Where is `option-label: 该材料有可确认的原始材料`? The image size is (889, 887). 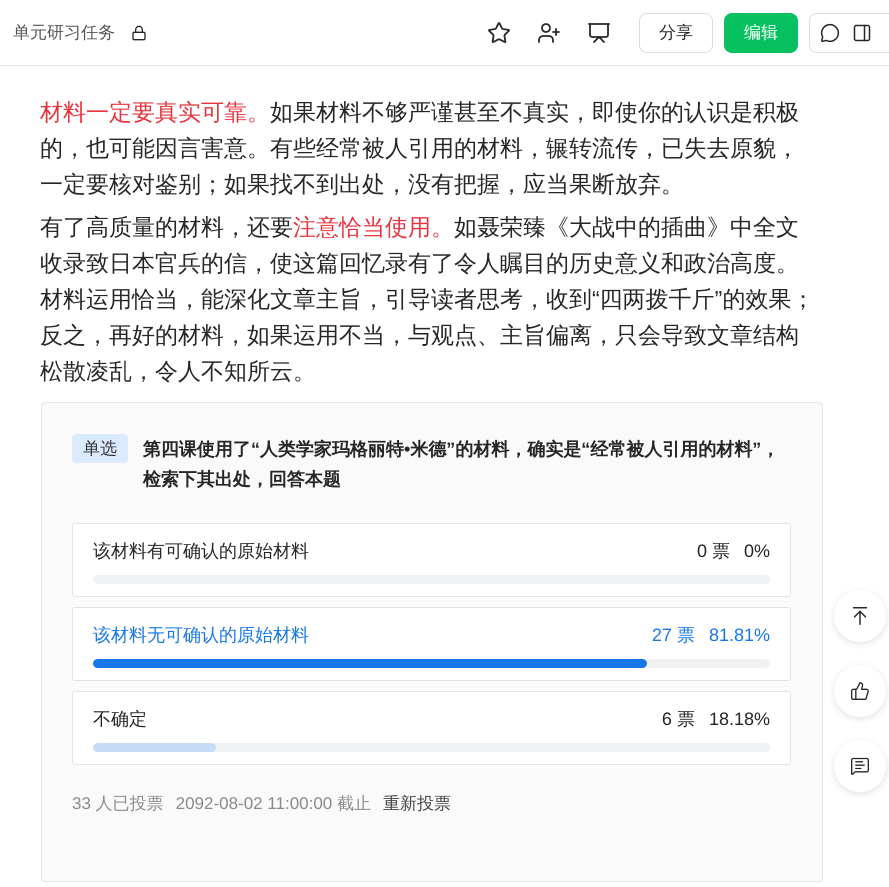 option-label: 该材料有可确认的原始材料 is located at coordinates (201, 551).